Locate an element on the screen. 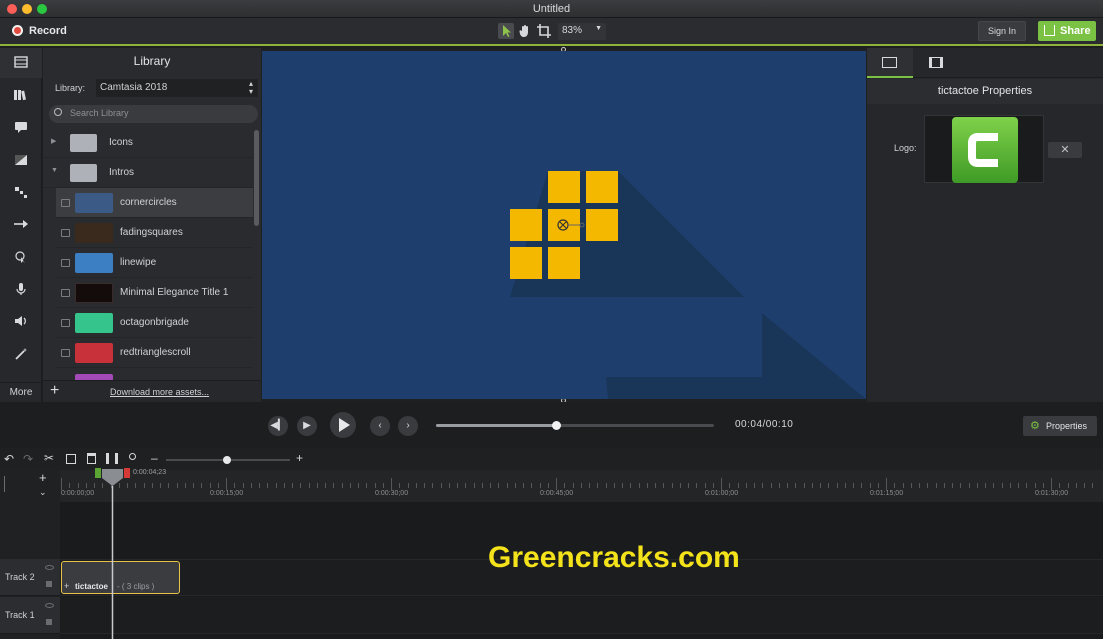 The width and height of the screenshot is (1103, 639). scrub-track is located at coordinates (575, 425).